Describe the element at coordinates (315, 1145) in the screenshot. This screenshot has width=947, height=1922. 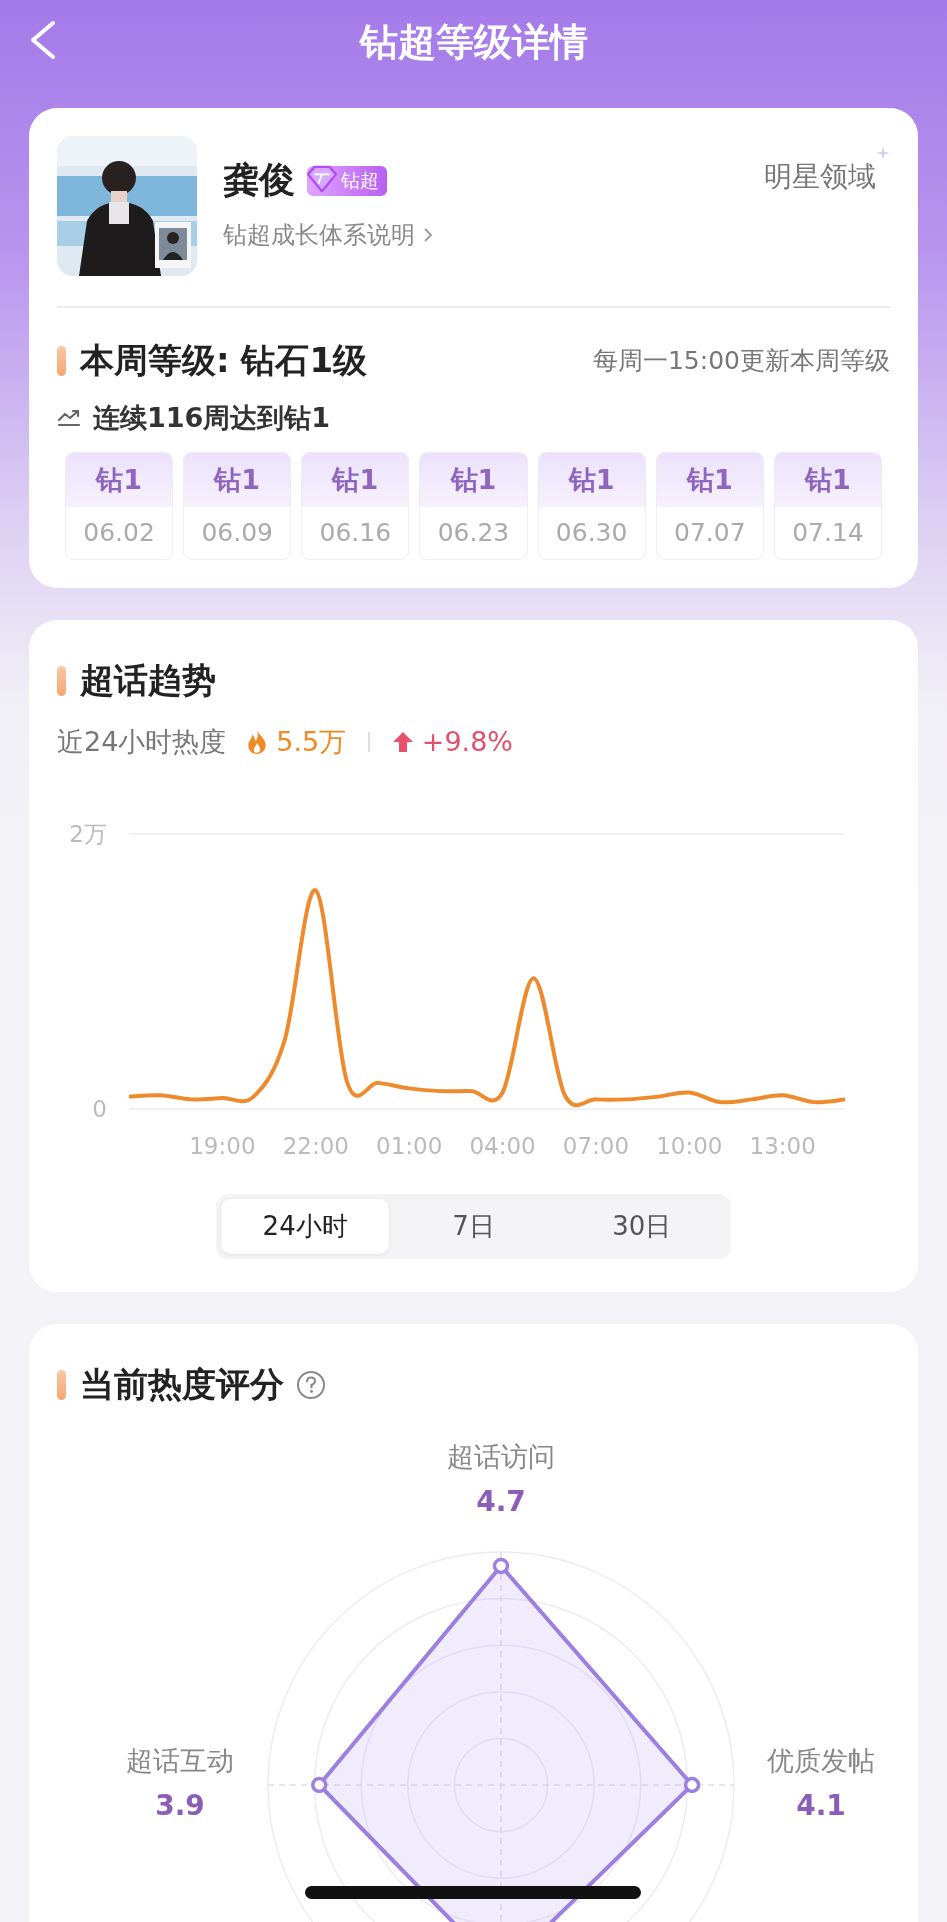
I see `x-tick-label: 22:00` at that location.